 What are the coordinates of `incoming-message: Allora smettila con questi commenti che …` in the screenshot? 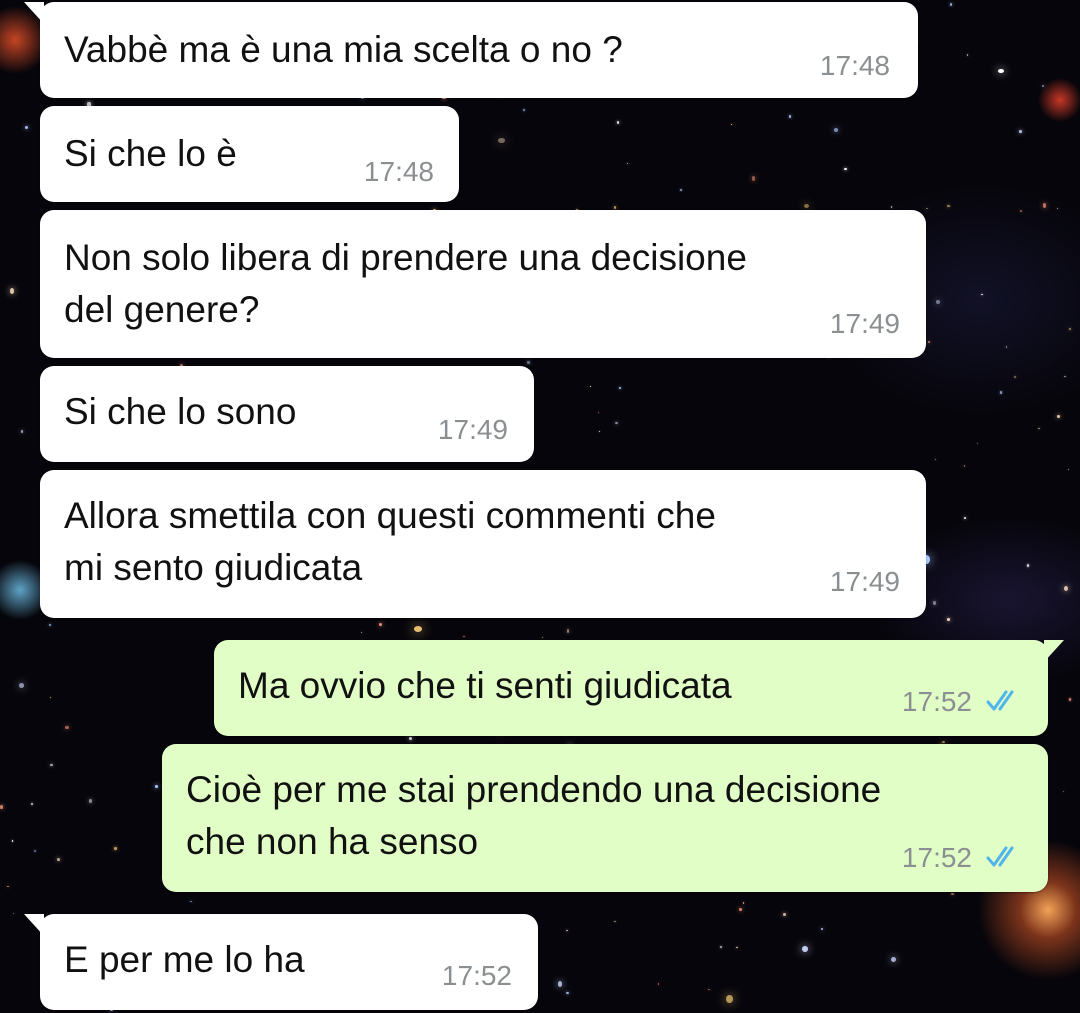 It's located at (483, 544).